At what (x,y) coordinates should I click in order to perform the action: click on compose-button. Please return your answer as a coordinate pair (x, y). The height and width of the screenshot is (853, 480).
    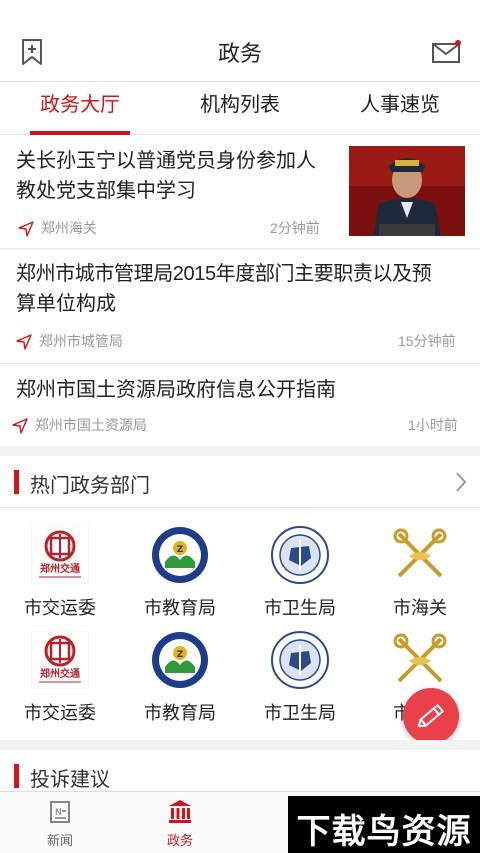
    Looking at the image, I should click on (431, 716).